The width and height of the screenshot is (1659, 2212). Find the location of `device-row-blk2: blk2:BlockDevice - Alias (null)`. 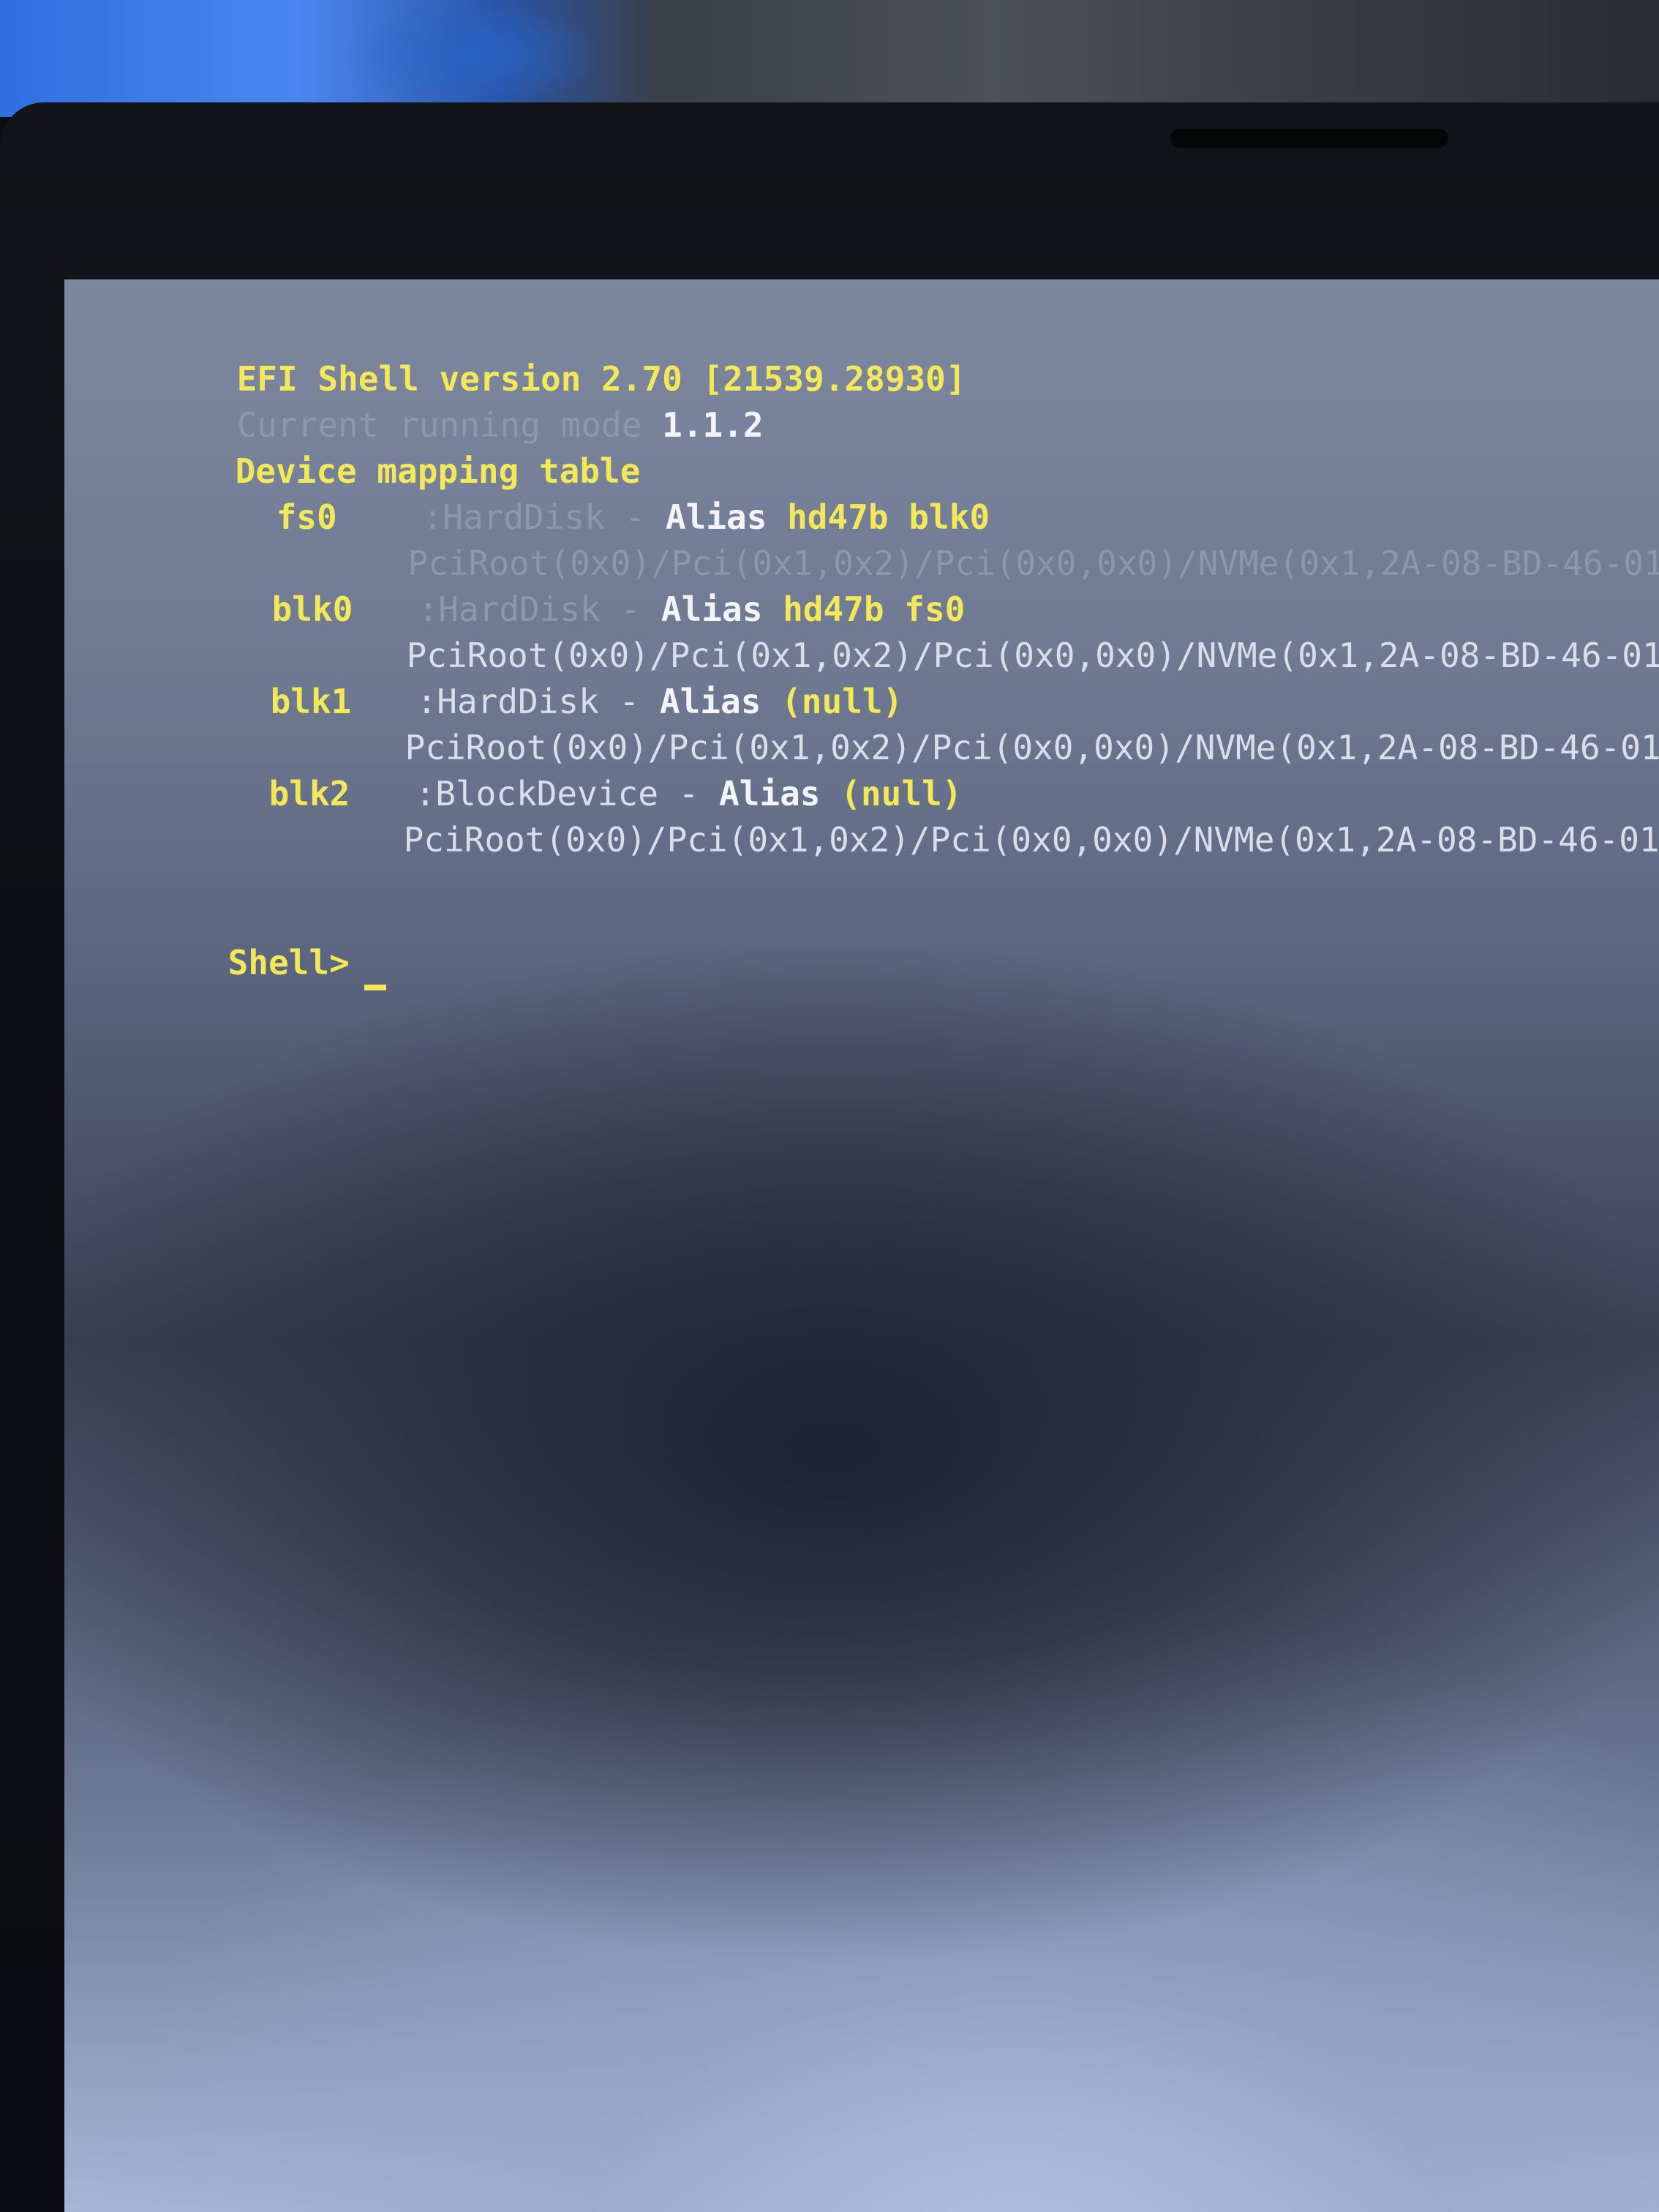

device-row-blk2: blk2:BlockDevice - Alias (null) is located at coordinates (535, 769).